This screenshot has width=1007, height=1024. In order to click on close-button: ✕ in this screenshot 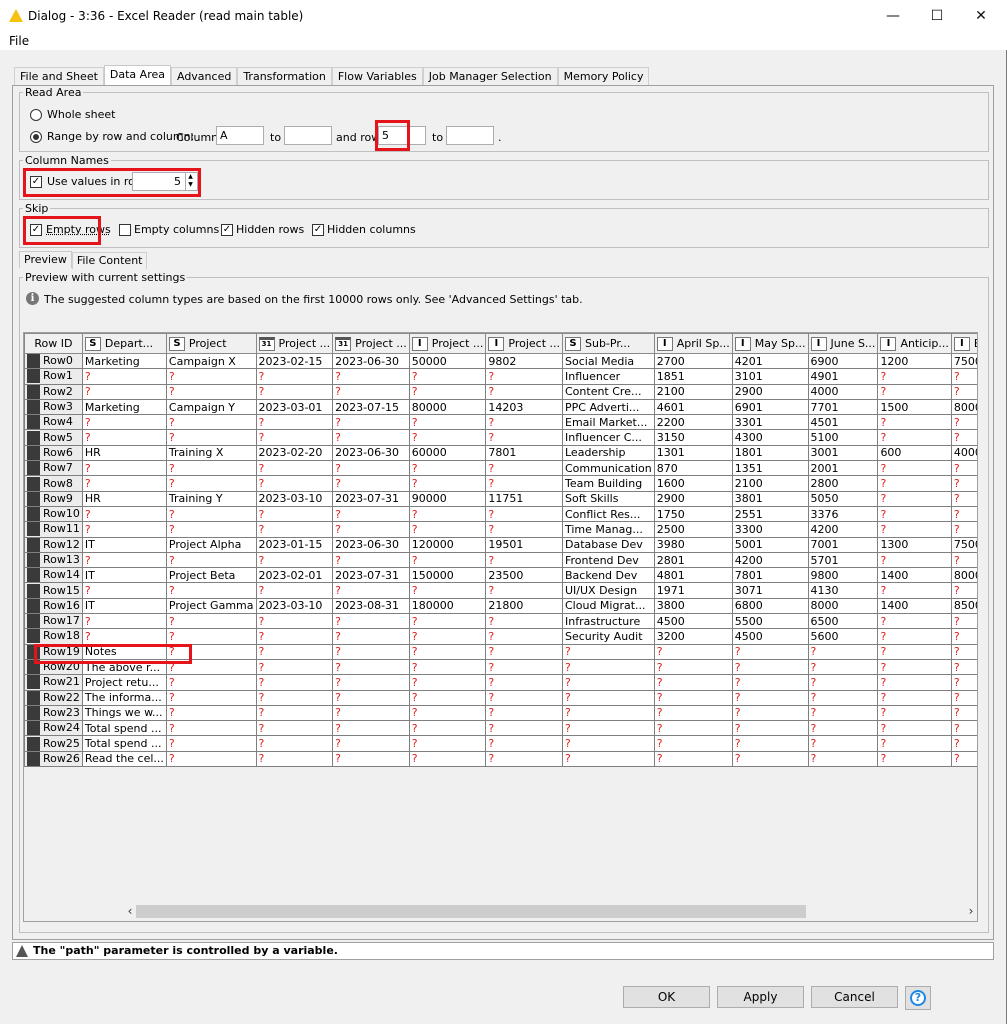, I will do `click(981, 16)`.